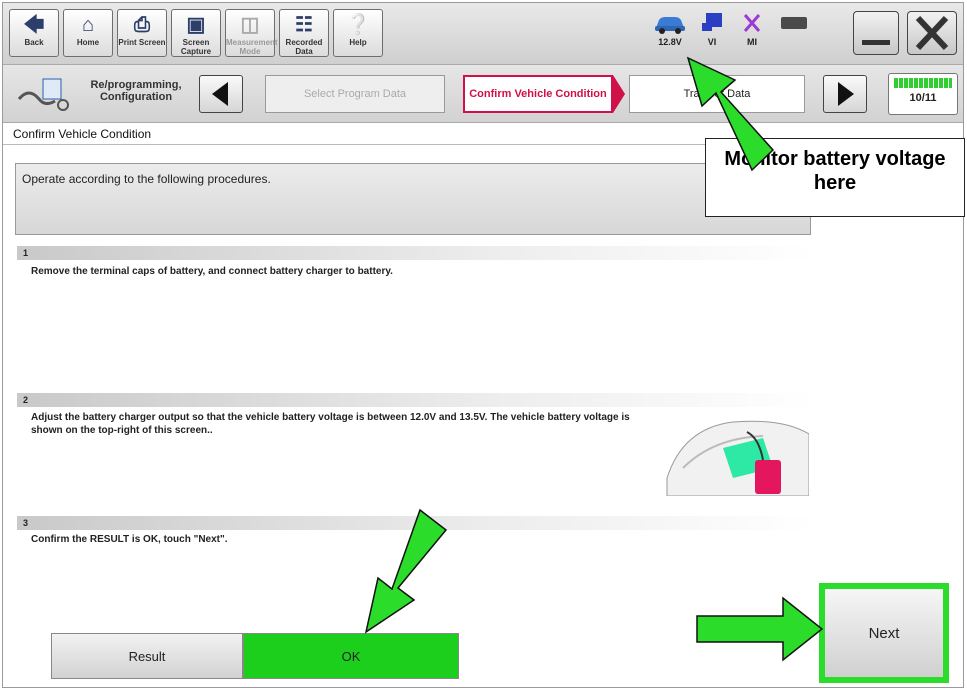 Image resolution: width=967 pixels, height=691 pixels. I want to click on step-1-header: 1, so click(415, 253).